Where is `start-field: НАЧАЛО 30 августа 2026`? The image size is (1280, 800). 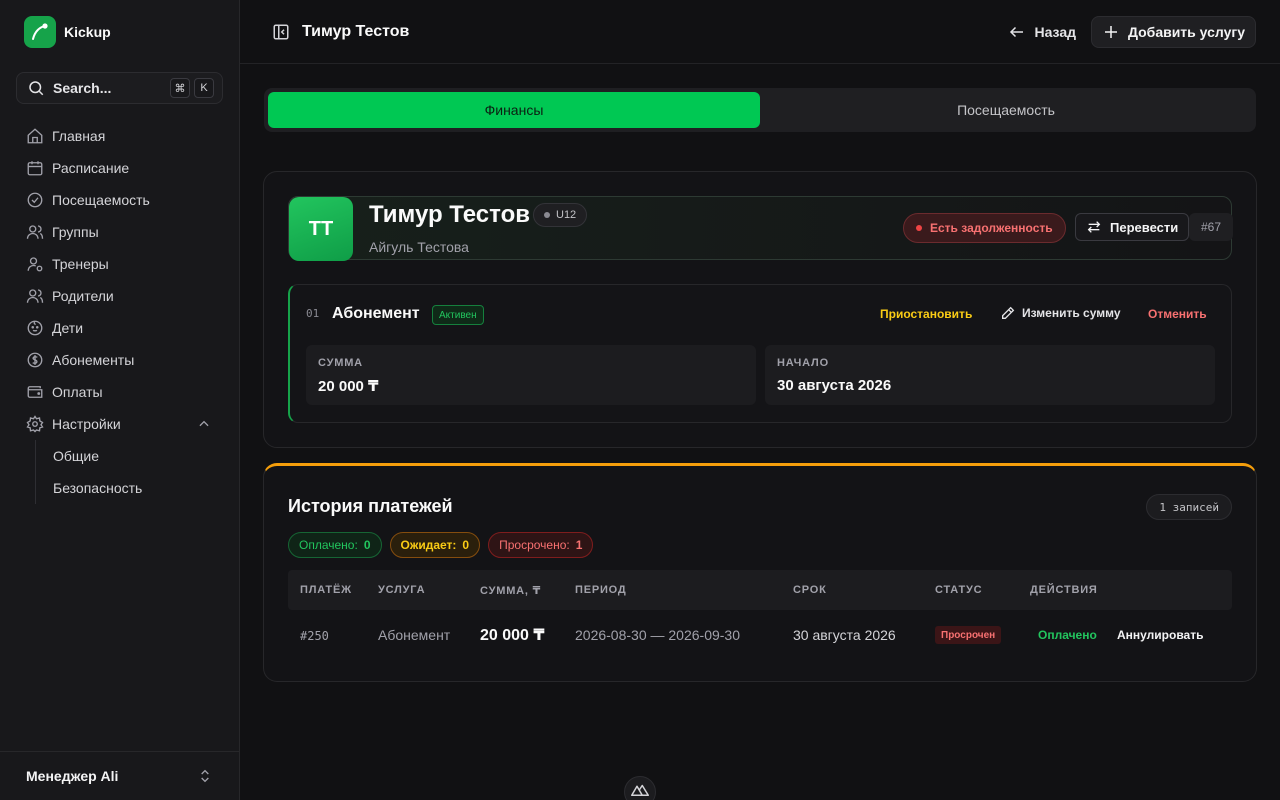 start-field: НАЧАЛО 30 августа 2026 is located at coordinates (990, 375).